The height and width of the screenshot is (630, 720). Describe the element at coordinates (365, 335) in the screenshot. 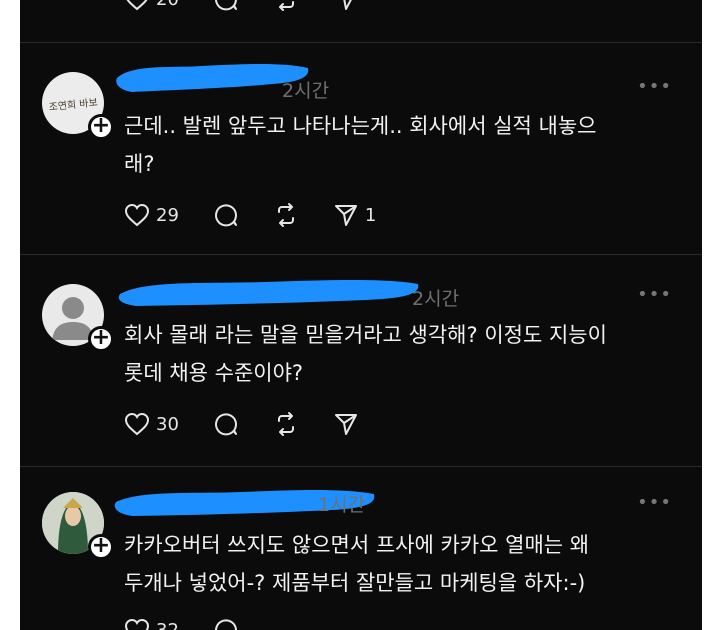

I see `post-text-line: 회사 몰래 라는 말을 믿을거라고 생각해? 이정도 지능이` at that location.